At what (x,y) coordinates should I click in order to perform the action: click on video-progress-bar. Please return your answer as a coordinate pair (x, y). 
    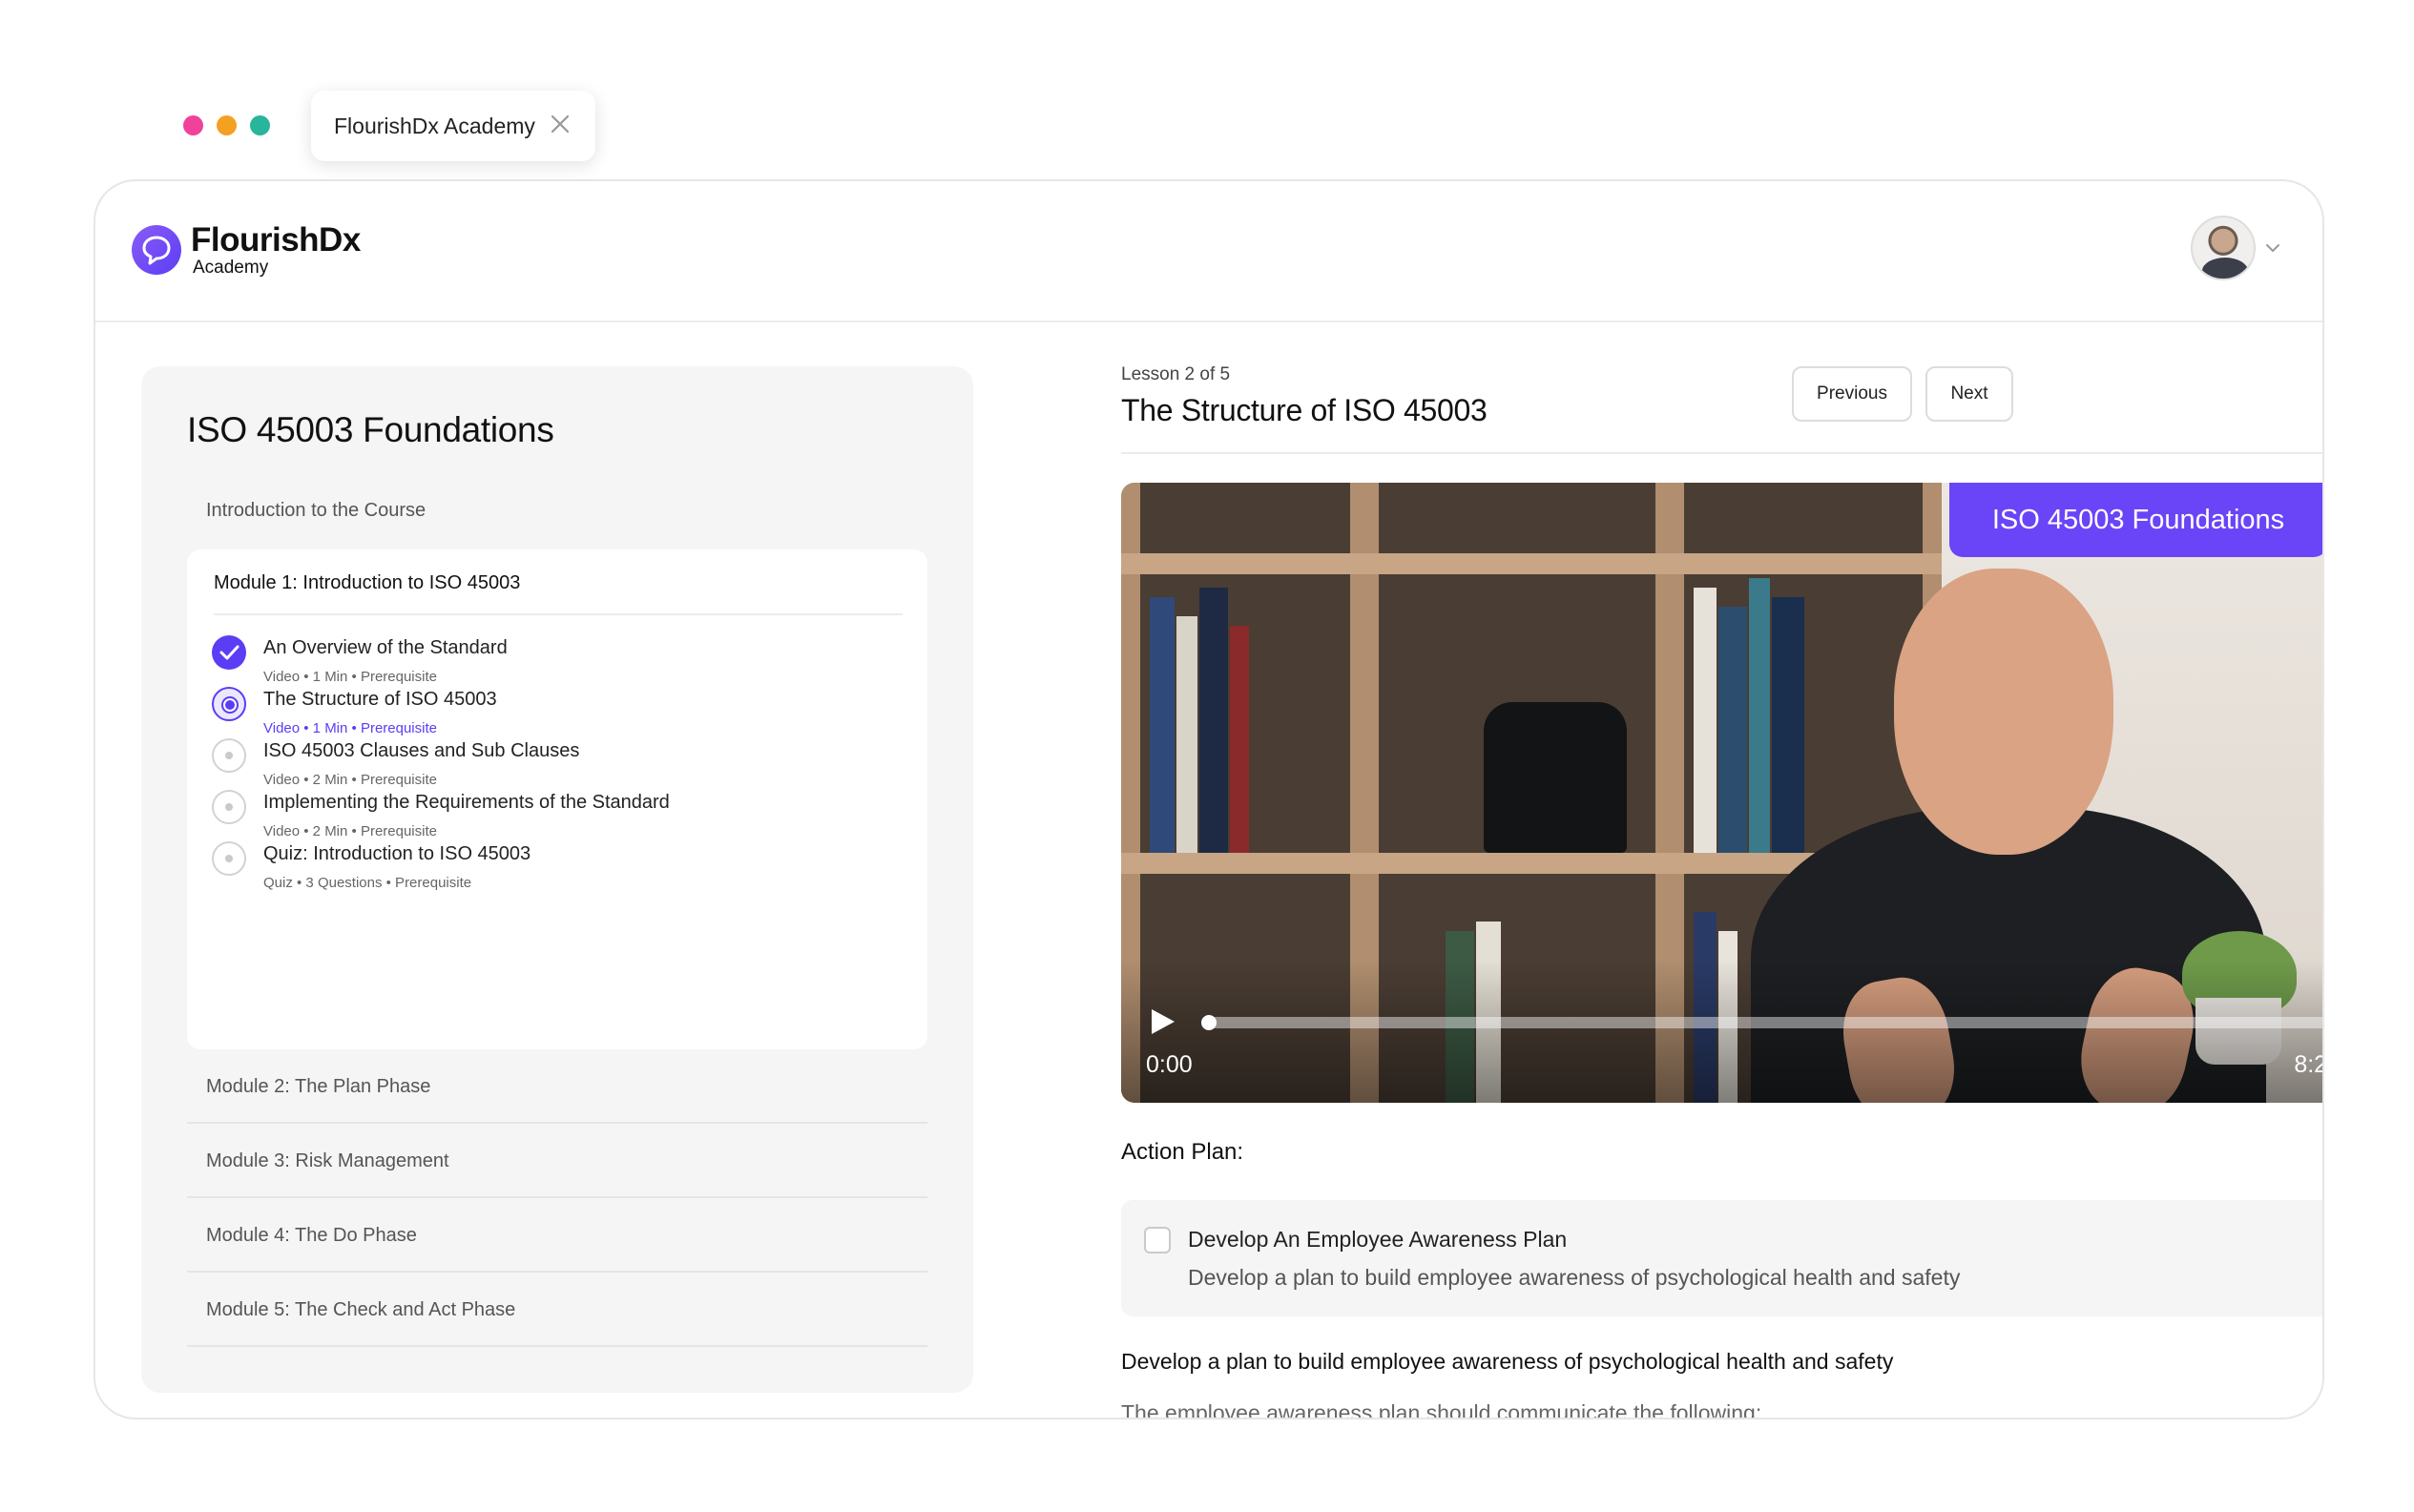
    Looking at the image, I should click on (1761, 1022).